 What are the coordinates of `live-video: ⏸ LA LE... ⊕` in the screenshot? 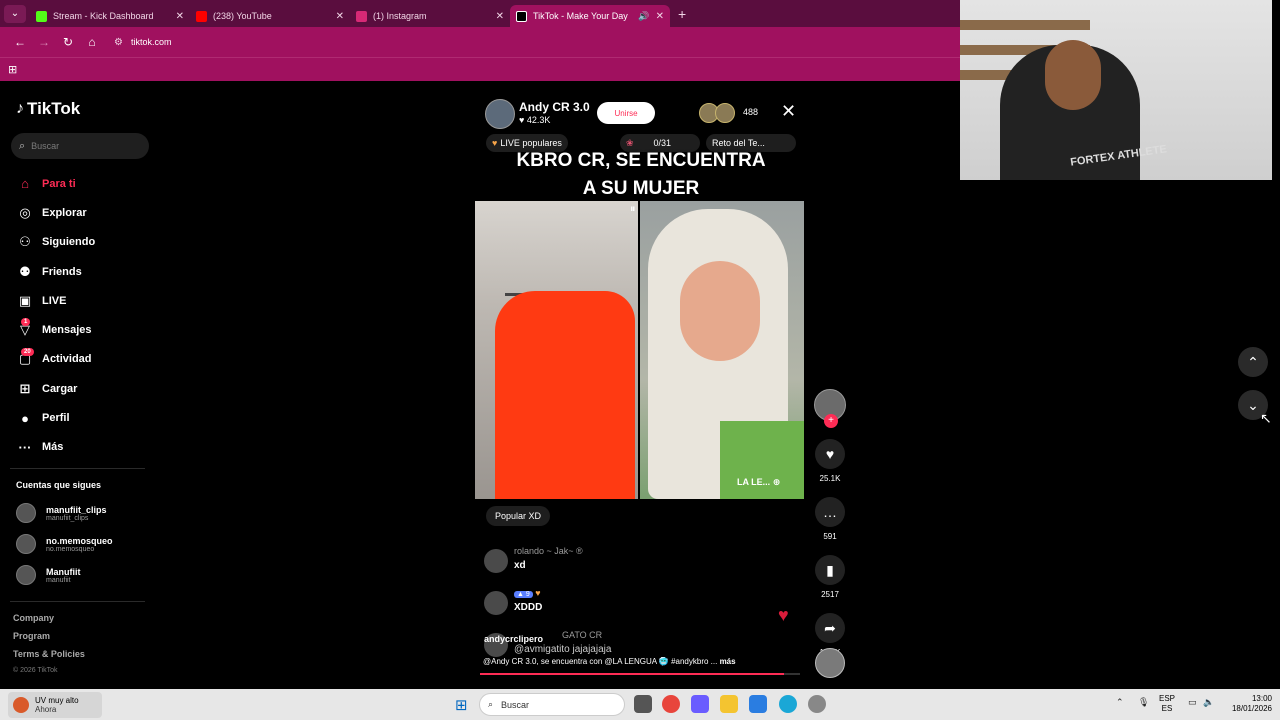 It's located at (639, 350).